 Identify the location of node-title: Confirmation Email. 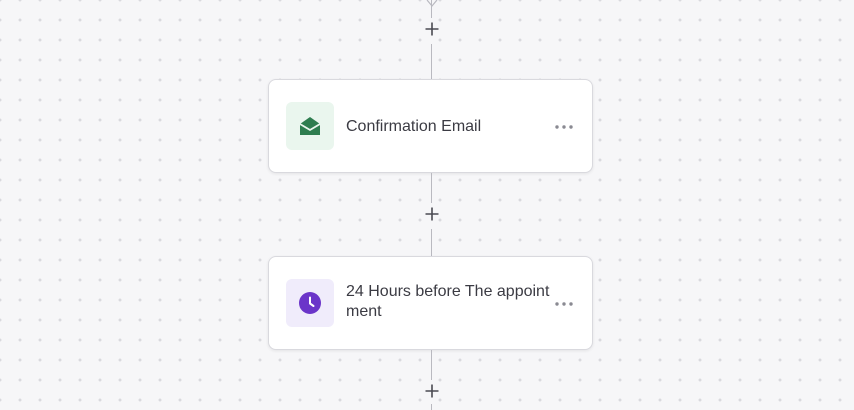
(414, 126).